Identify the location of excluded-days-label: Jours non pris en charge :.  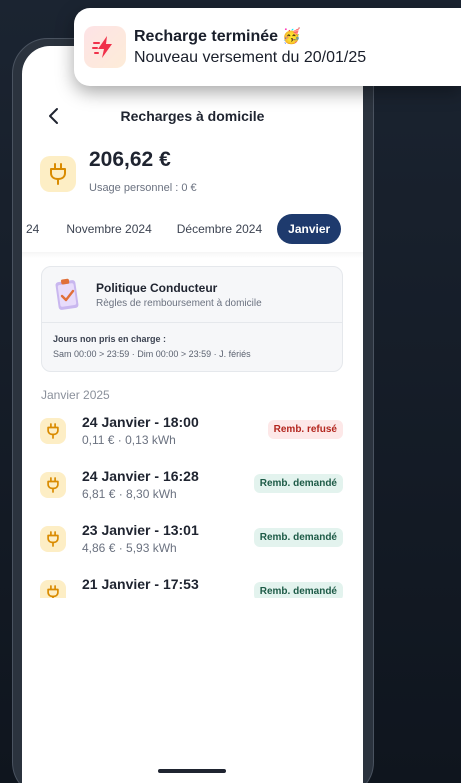
(110, 339).